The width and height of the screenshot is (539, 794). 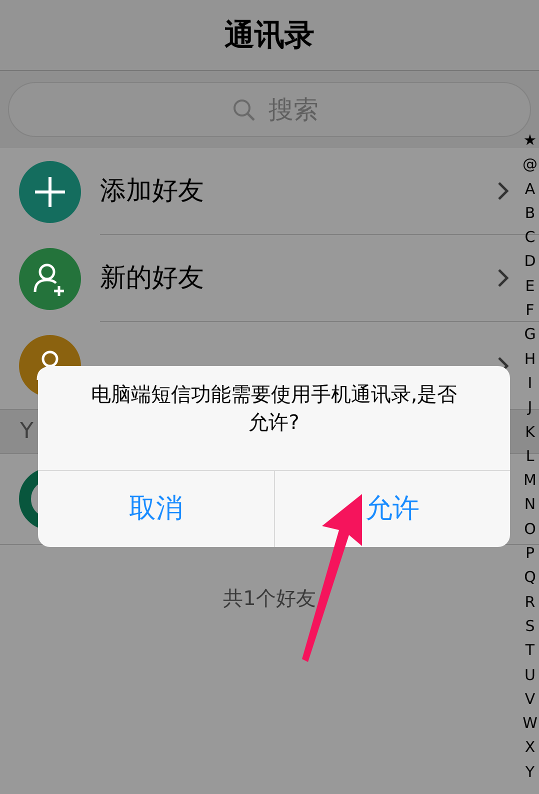 What do you see at coordinates (269, 598) in the screenshot?
I see `friend-count: 共1个好友` at bounding box center [269, 598].